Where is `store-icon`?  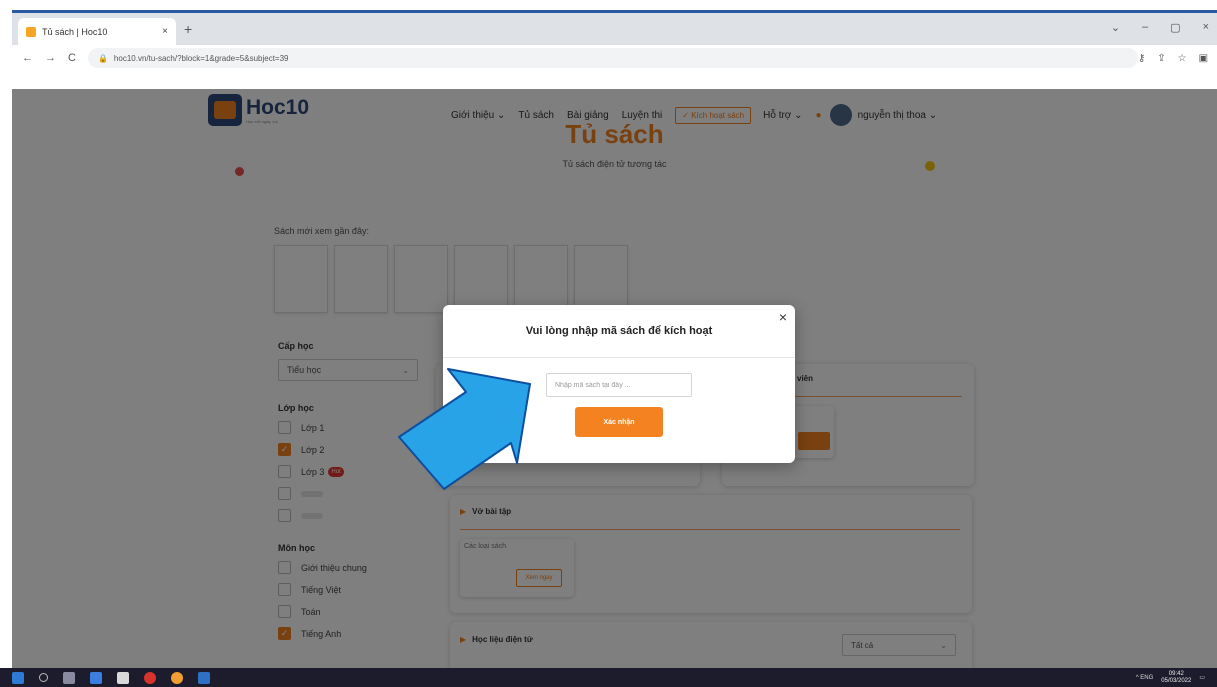 store-icon is located at coordinates (123, 677).